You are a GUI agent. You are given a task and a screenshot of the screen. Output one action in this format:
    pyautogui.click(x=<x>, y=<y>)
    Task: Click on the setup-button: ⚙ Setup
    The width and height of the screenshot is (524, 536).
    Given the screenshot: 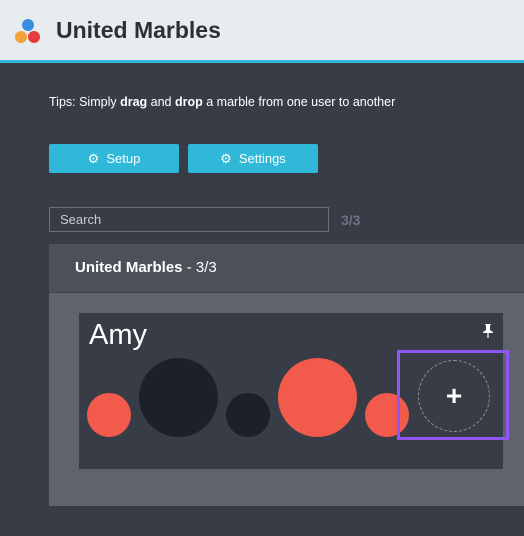 What is the action you would take?
    pyautogui.click(x=114, y=158)
    